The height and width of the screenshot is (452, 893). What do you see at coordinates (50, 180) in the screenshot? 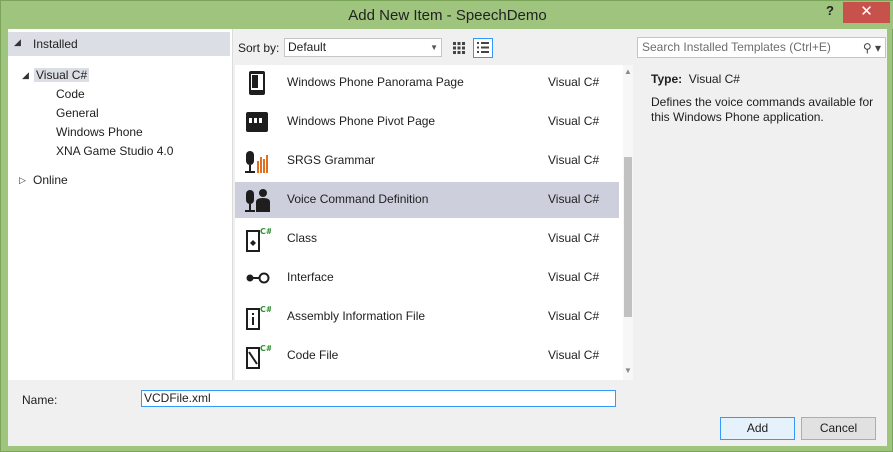
I see `tree-node-online: Online` at bounding box center [50, 180].